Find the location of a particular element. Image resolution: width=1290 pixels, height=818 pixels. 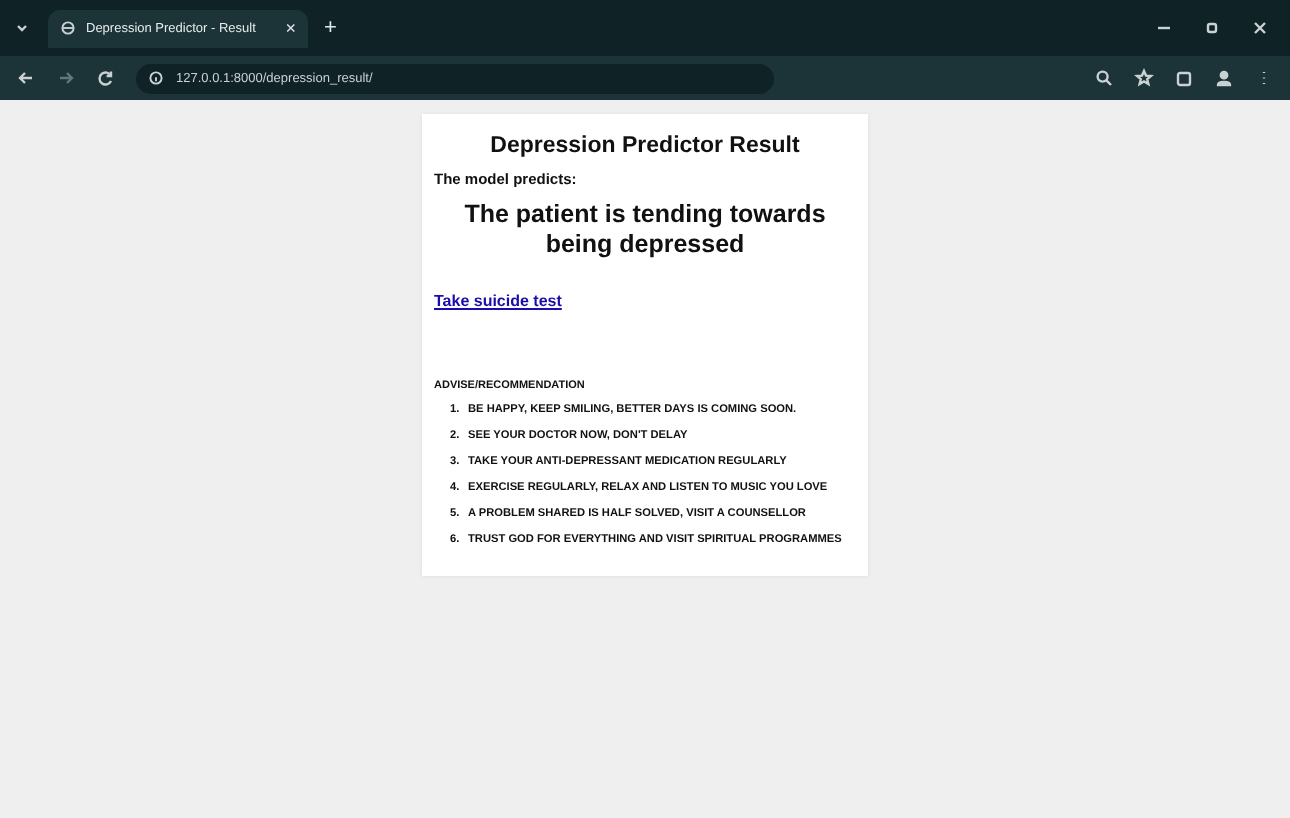

page-title: Depression Predictor Result is located at coordinates (645, 146).